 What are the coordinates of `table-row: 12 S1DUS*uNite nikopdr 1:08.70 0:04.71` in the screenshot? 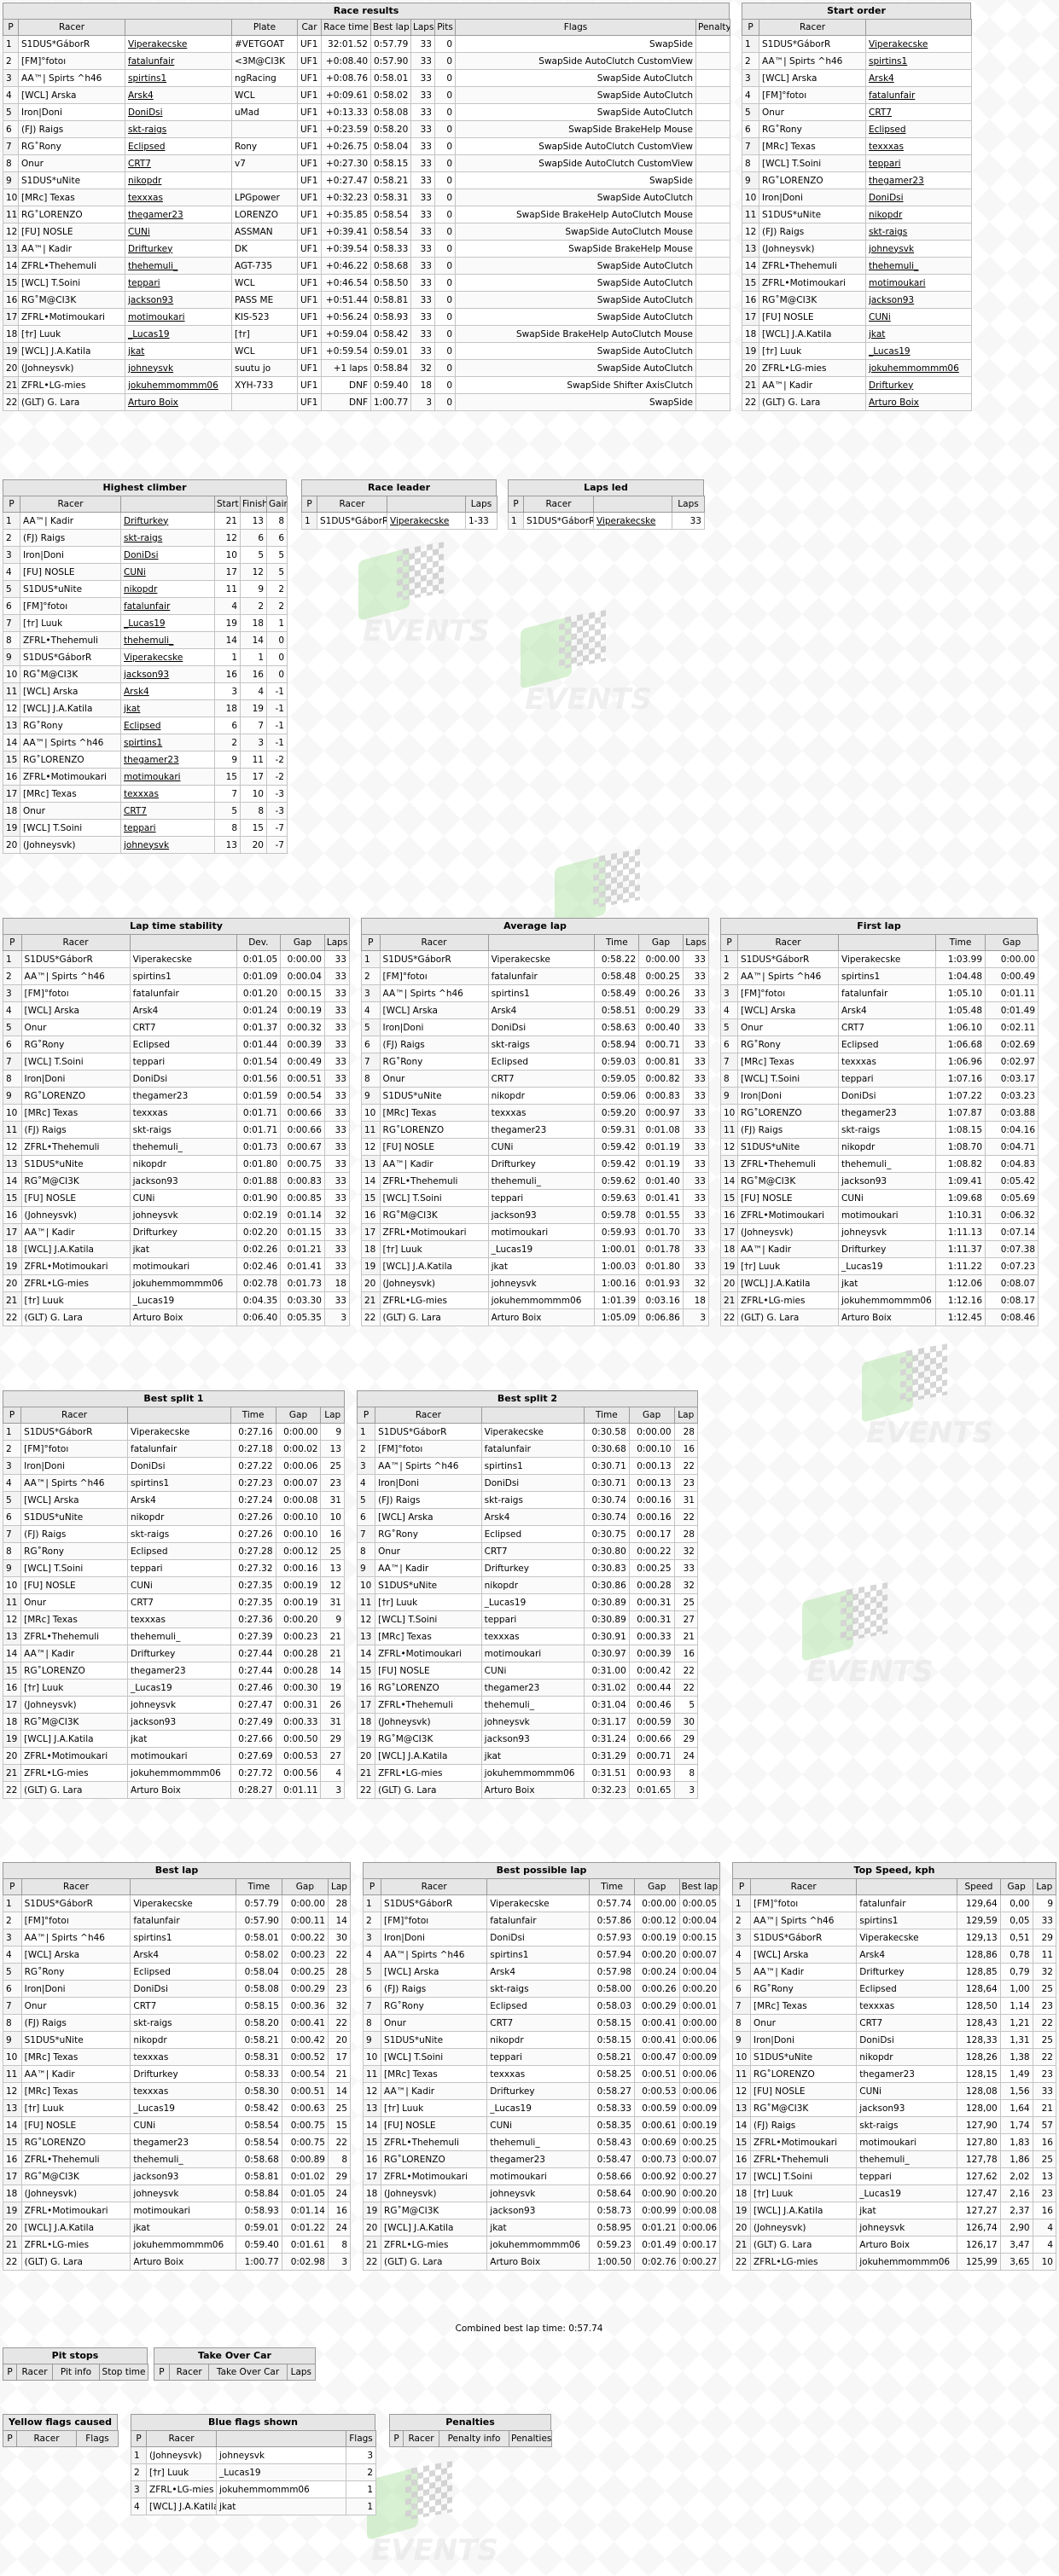 It's located at (880, 1147).